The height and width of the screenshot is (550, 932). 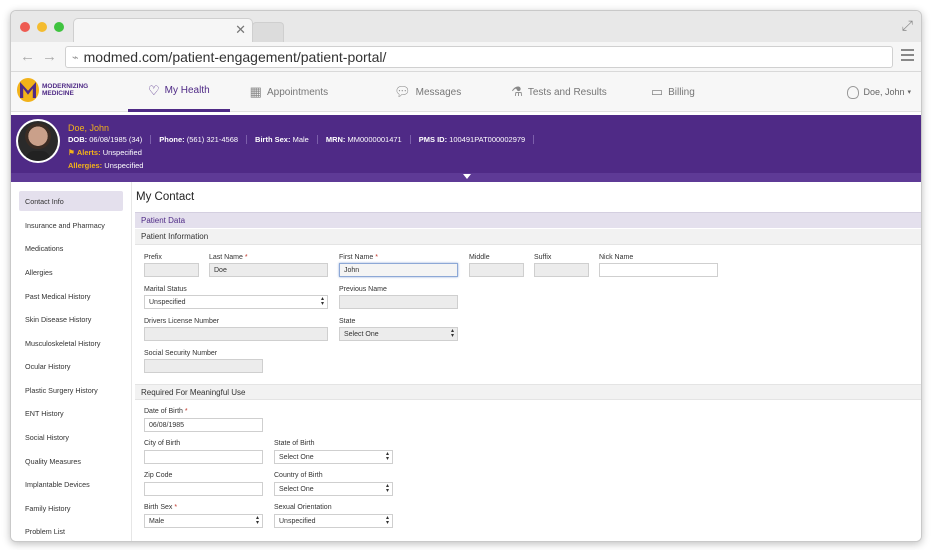 What do you see at coordinates (853, 92) in the screenshot?
I see `user-icon` at bounding box center [853, 92].